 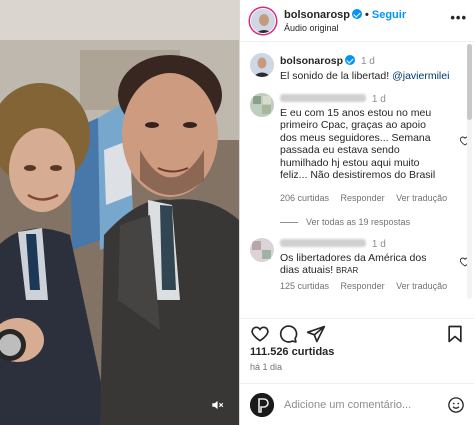 I want to click on current-user-avatar-image, so click(x=262, y=405).